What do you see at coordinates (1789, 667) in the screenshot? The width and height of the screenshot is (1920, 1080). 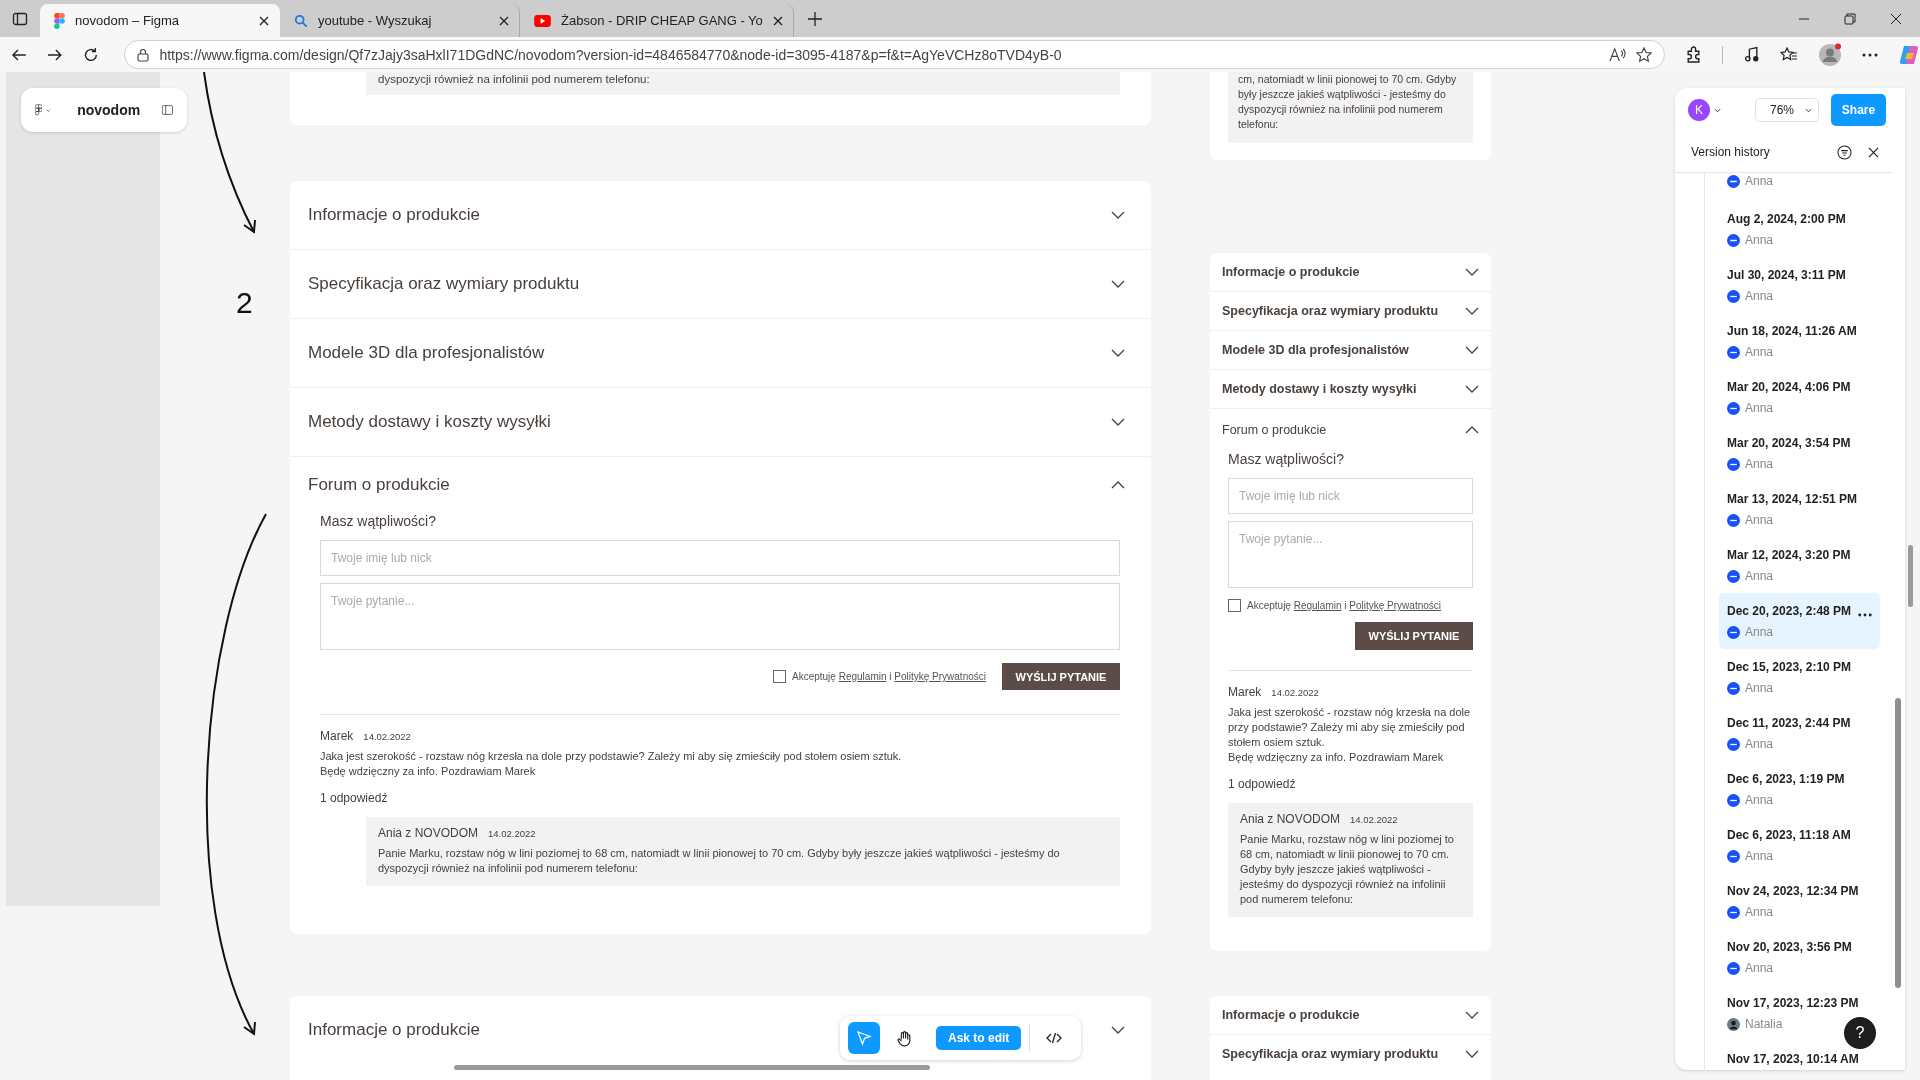 I see `version-date: Dec 15, 2023, 2:10 PM` at bounding box center [1789, 667].